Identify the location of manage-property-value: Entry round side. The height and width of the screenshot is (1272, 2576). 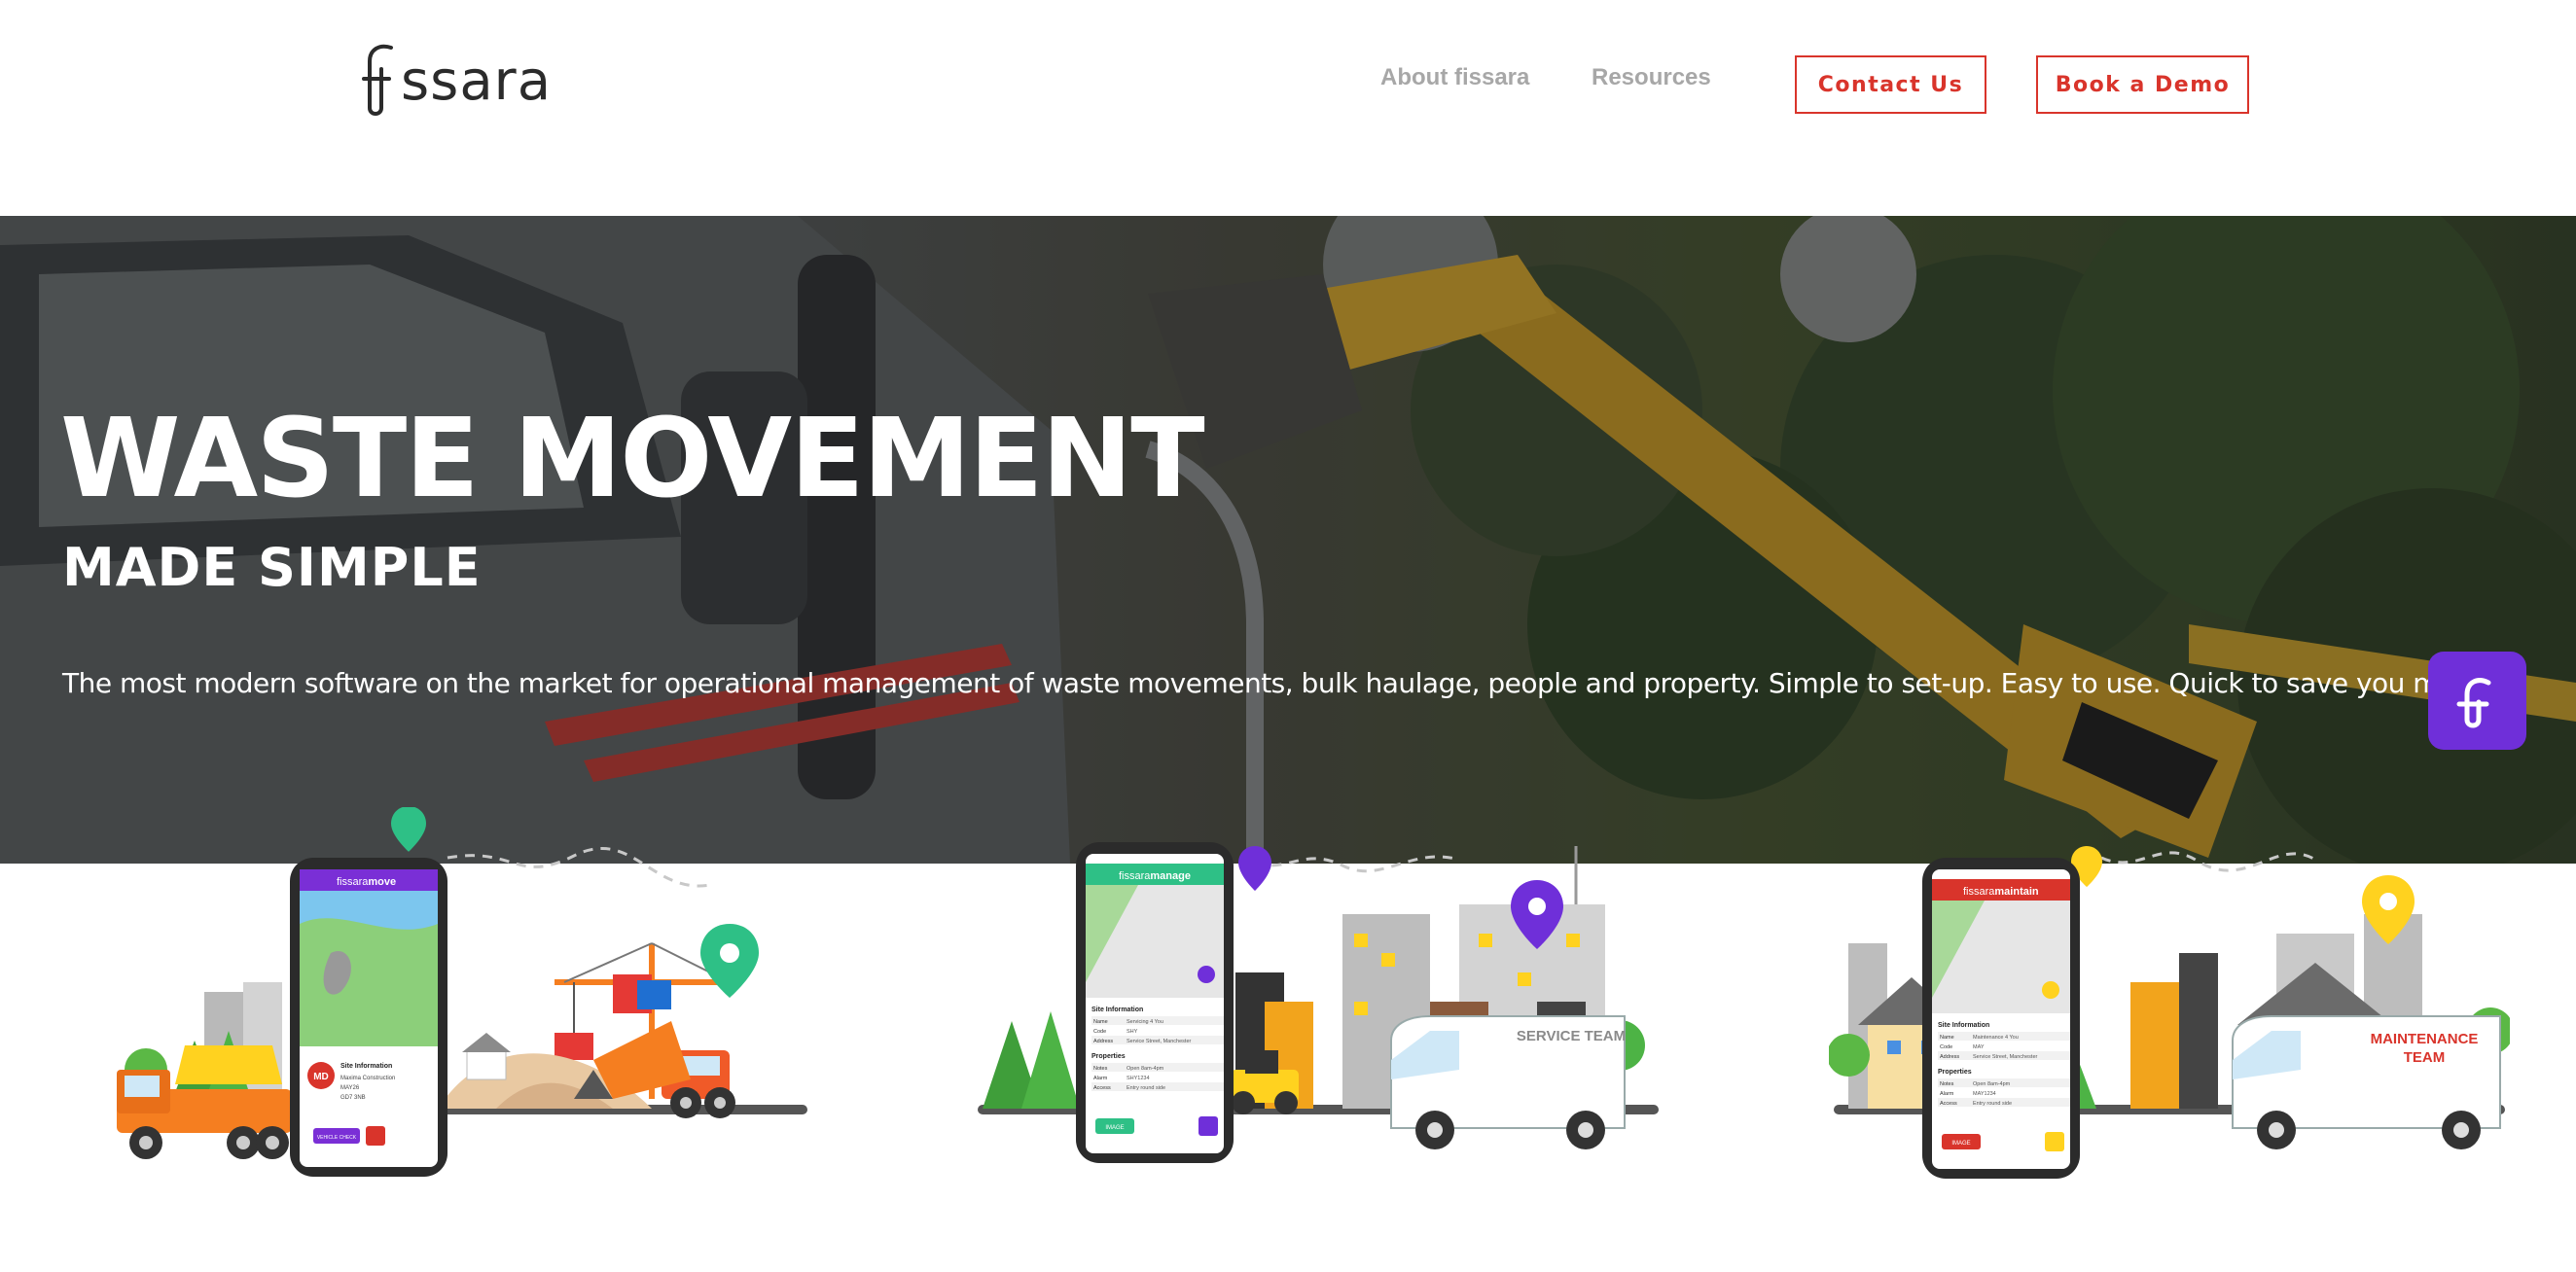
(1146, 1088).